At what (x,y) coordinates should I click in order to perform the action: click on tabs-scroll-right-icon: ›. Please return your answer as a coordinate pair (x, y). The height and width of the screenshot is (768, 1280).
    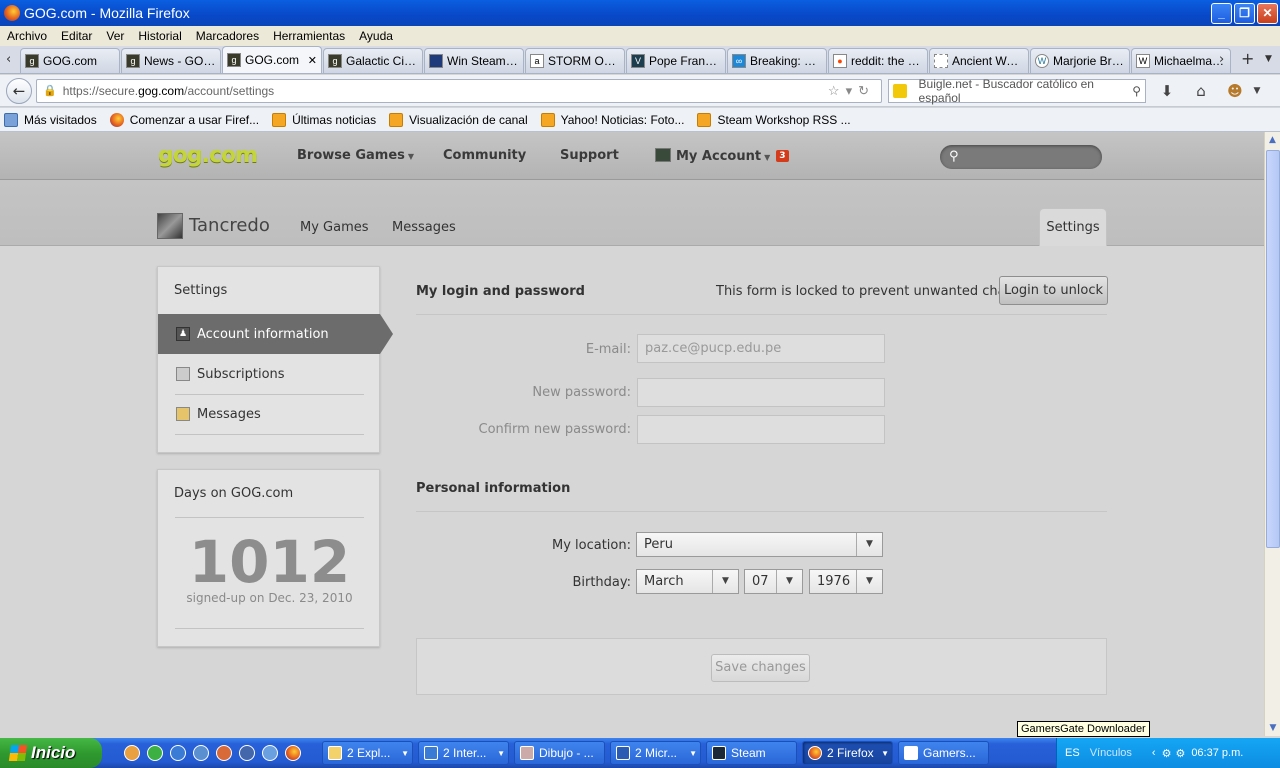
    Looking at the image, I should click on (1221, 59).